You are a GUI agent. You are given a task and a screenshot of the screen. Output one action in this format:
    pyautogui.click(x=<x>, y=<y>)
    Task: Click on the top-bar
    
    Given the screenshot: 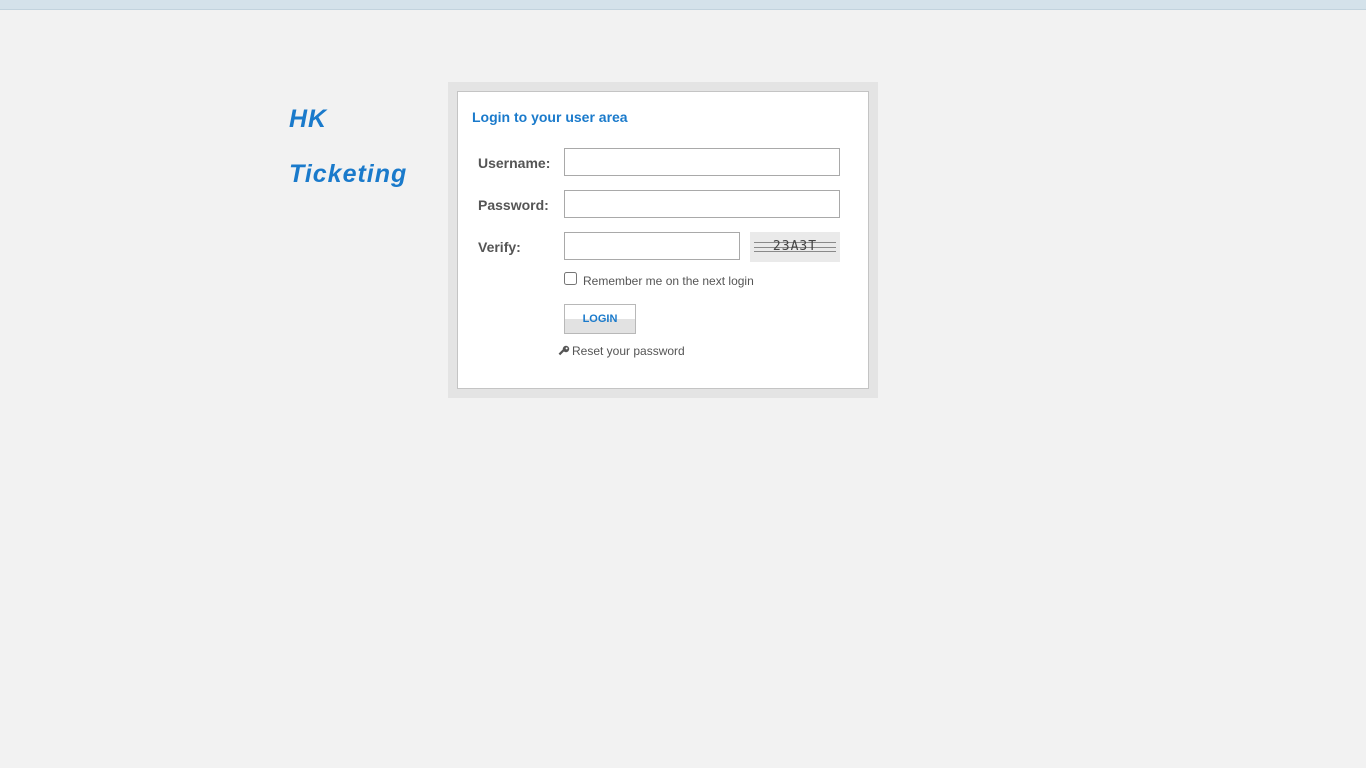 What is the action you would take?
    pyautogui.click(x=683, y=5)
    